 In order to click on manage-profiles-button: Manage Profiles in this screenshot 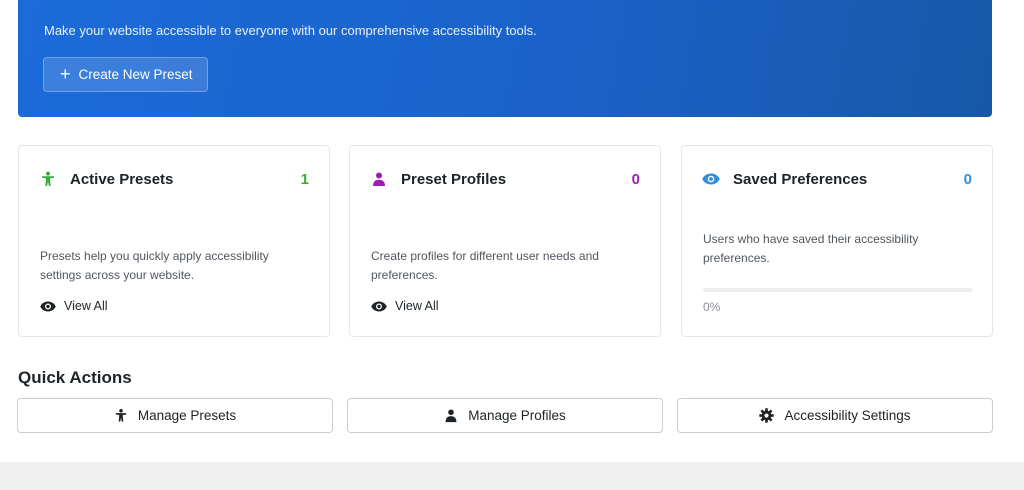, I will do `click(505, 415)`.